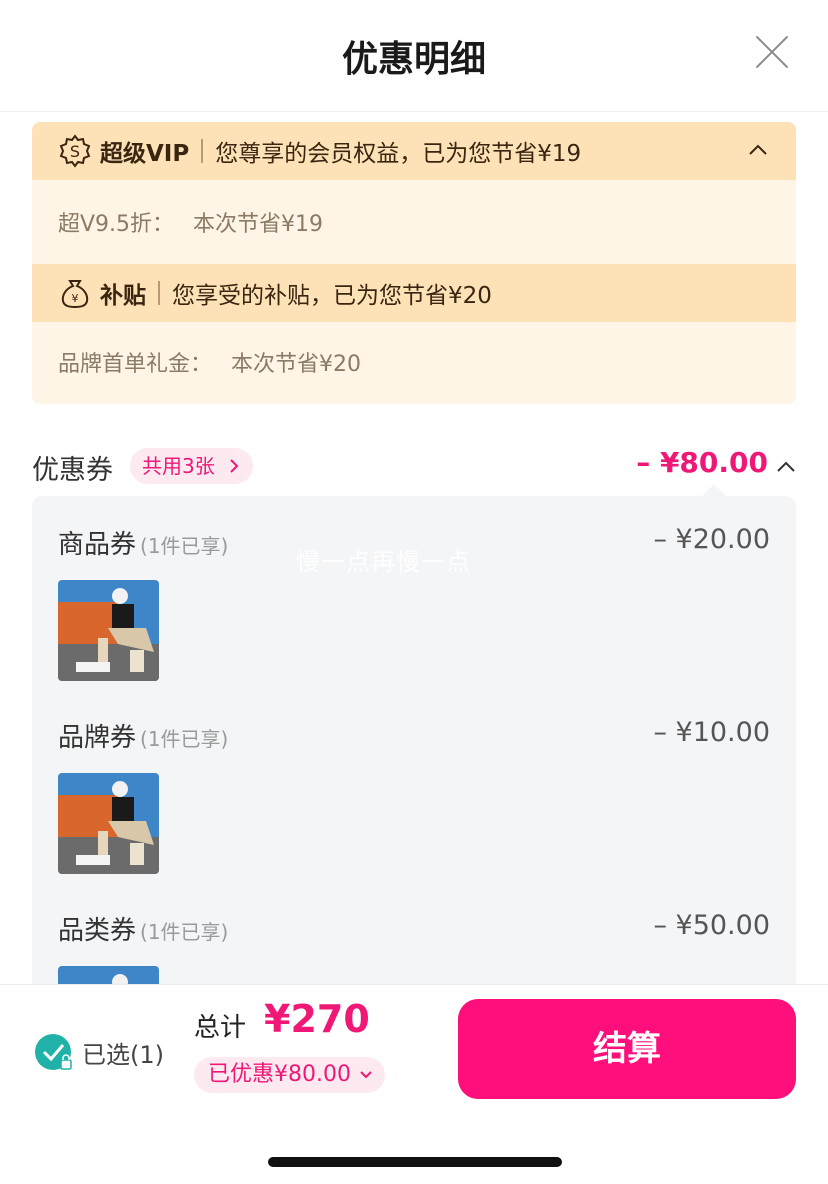 The height and width of the screenshot is (1184, 828). What do you see at coordinates (317, 1019) in the screenshot?
I see `total-price: ¥270` at bounding box center [317, 1019].